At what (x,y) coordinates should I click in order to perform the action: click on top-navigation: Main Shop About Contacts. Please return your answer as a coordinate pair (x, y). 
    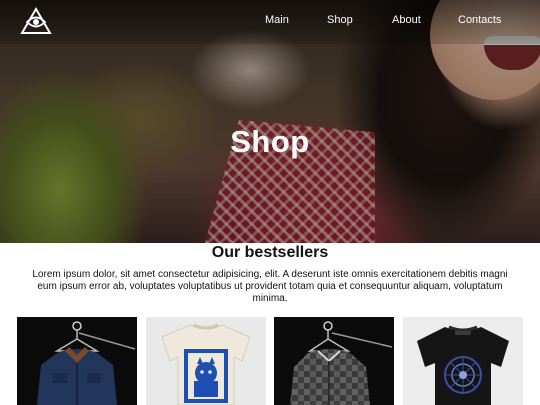
    Looking at the image, I should click on (270, 22).